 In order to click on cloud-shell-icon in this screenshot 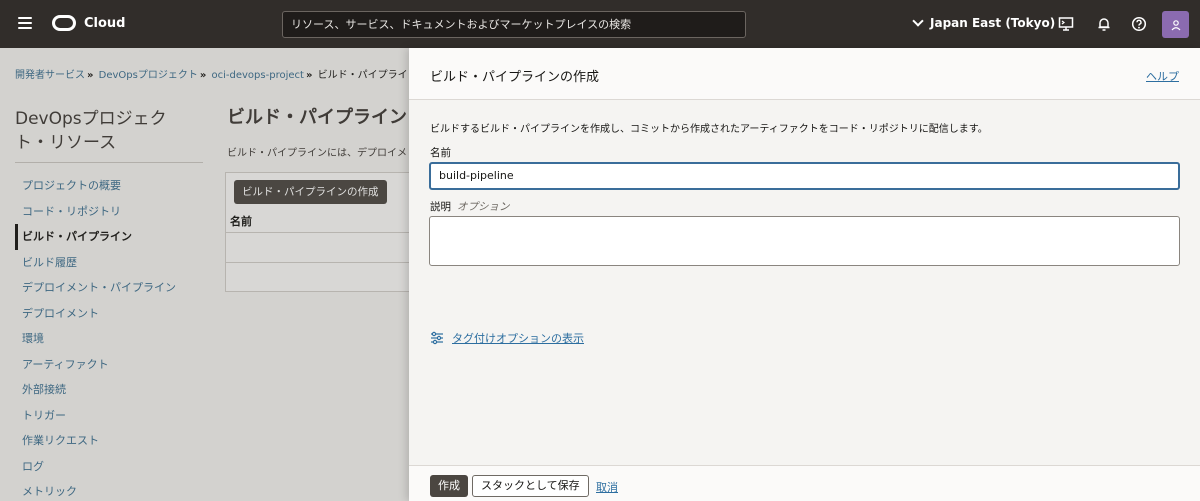, I will do `click(1066, 24)`.